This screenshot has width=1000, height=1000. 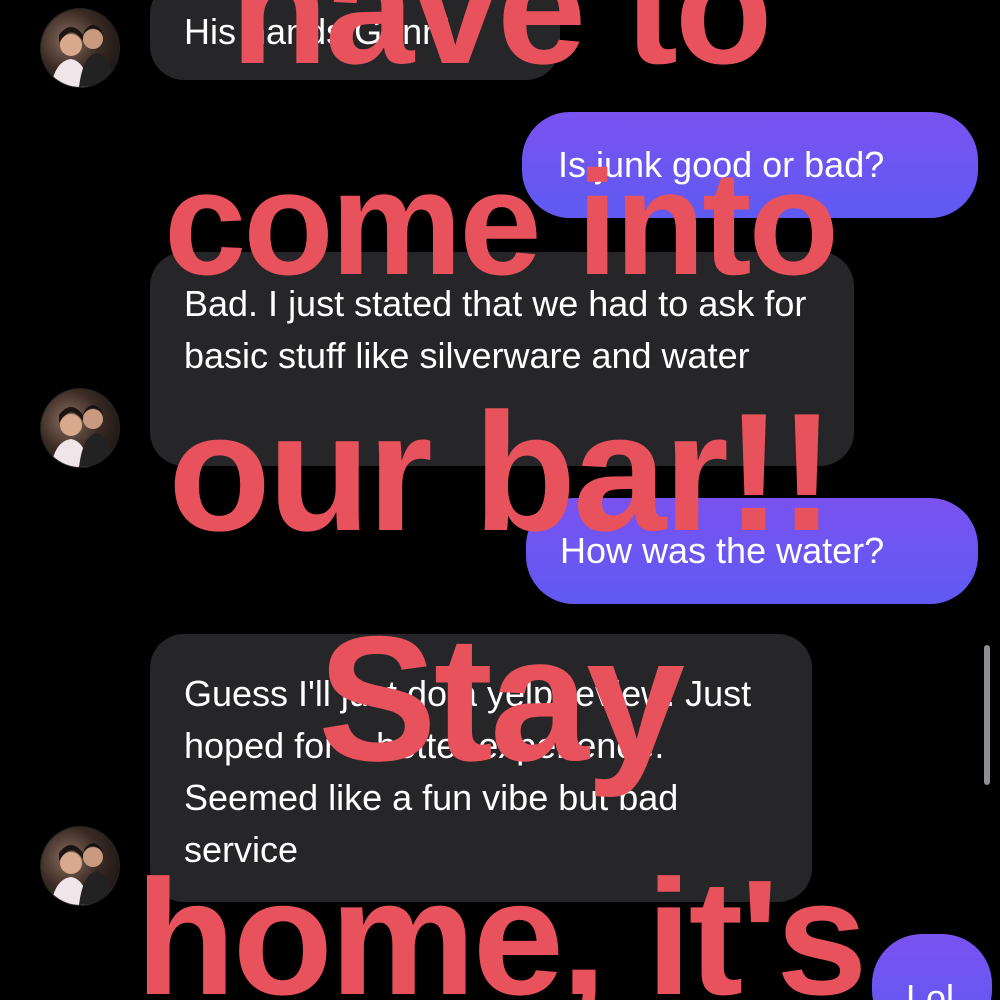 I want to click on outgoing-message: Is junk good or bad?, so click(x=750, y=165).